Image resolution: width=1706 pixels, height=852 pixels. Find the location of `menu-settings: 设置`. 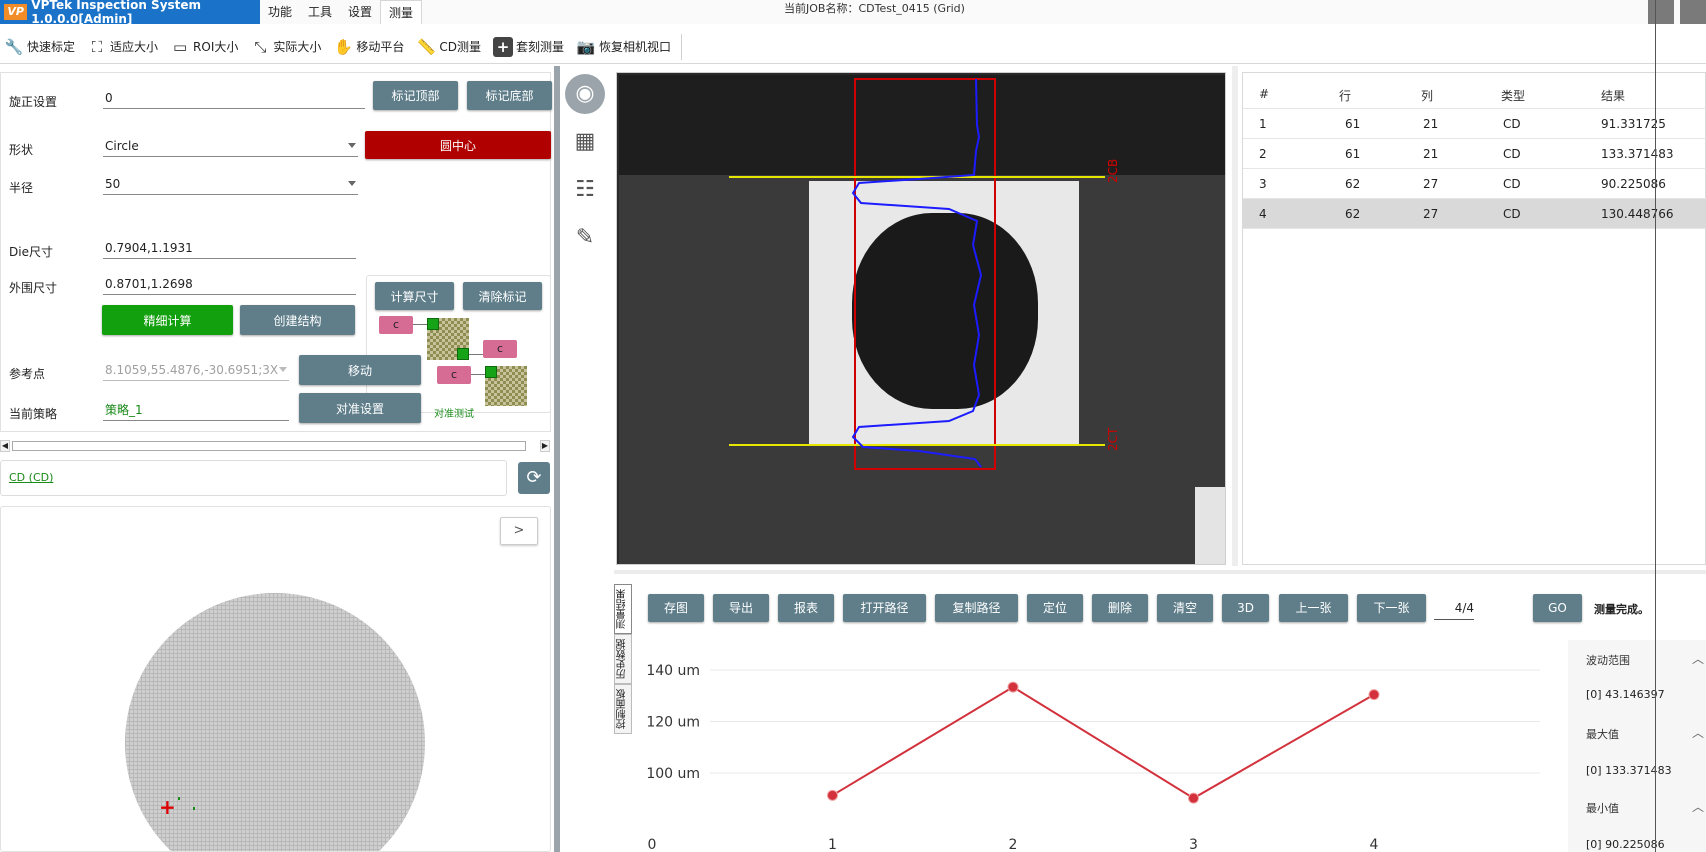

menu-settings: 设置 is located at coordinates (360, 12).